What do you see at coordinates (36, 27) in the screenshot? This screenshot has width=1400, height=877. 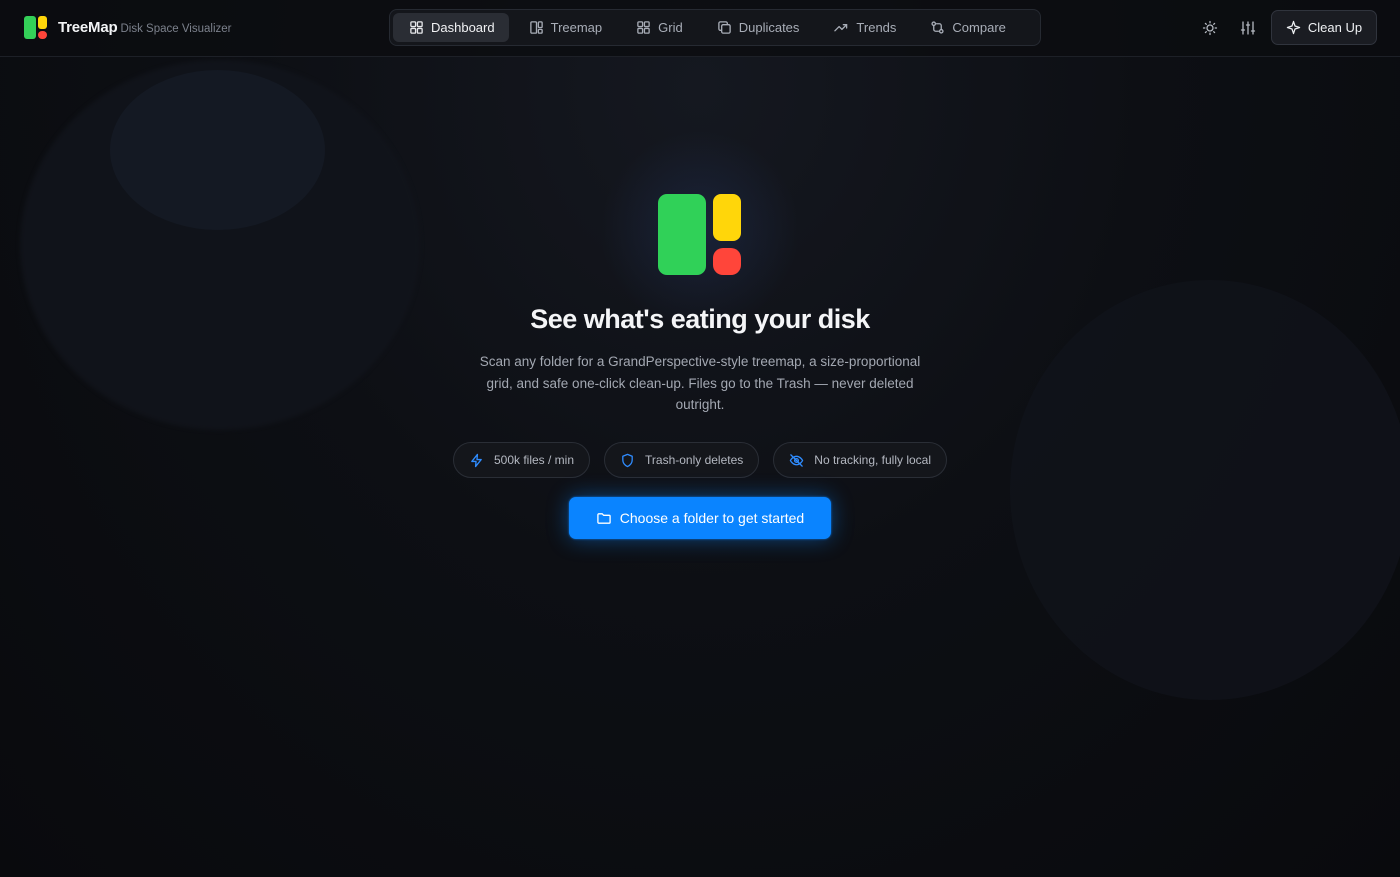 I see `app-logo-icon` at bounding box center [36, 27].